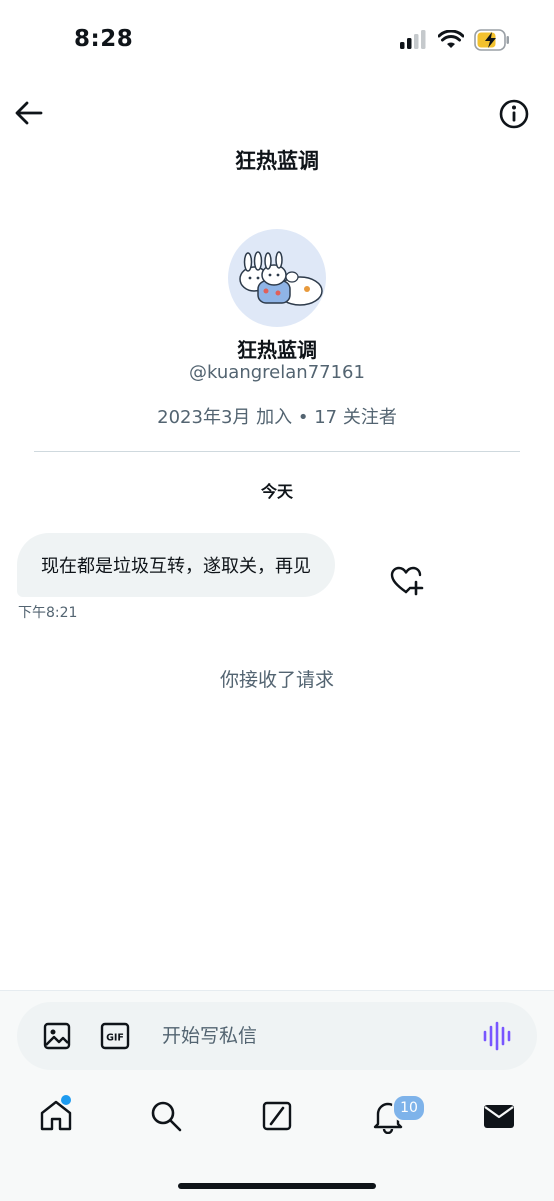 Image resolution: width=554 pixels, height=1201 pixels. I want to click on message-bubble: 现在都是垃圾互转，遂取关，再见, so click(176, 565).